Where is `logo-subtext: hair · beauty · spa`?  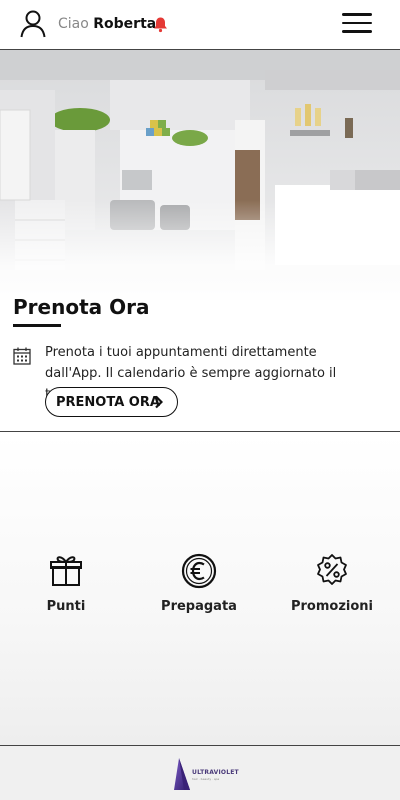
logo-subtext: hair · beauty · spa is located at coordinates (206, 779).